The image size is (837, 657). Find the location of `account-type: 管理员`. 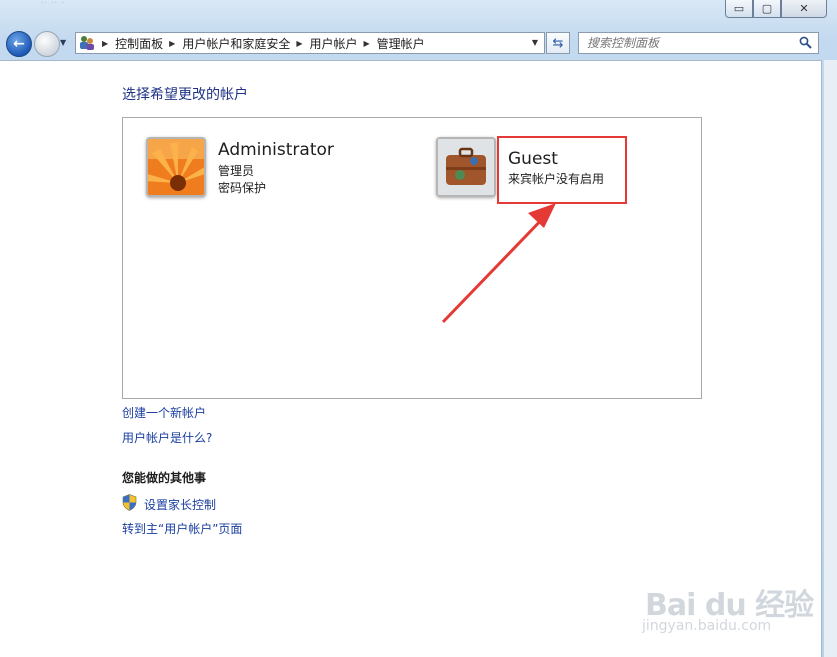

account-type: 管理员 is located at coordinates (236, 171).